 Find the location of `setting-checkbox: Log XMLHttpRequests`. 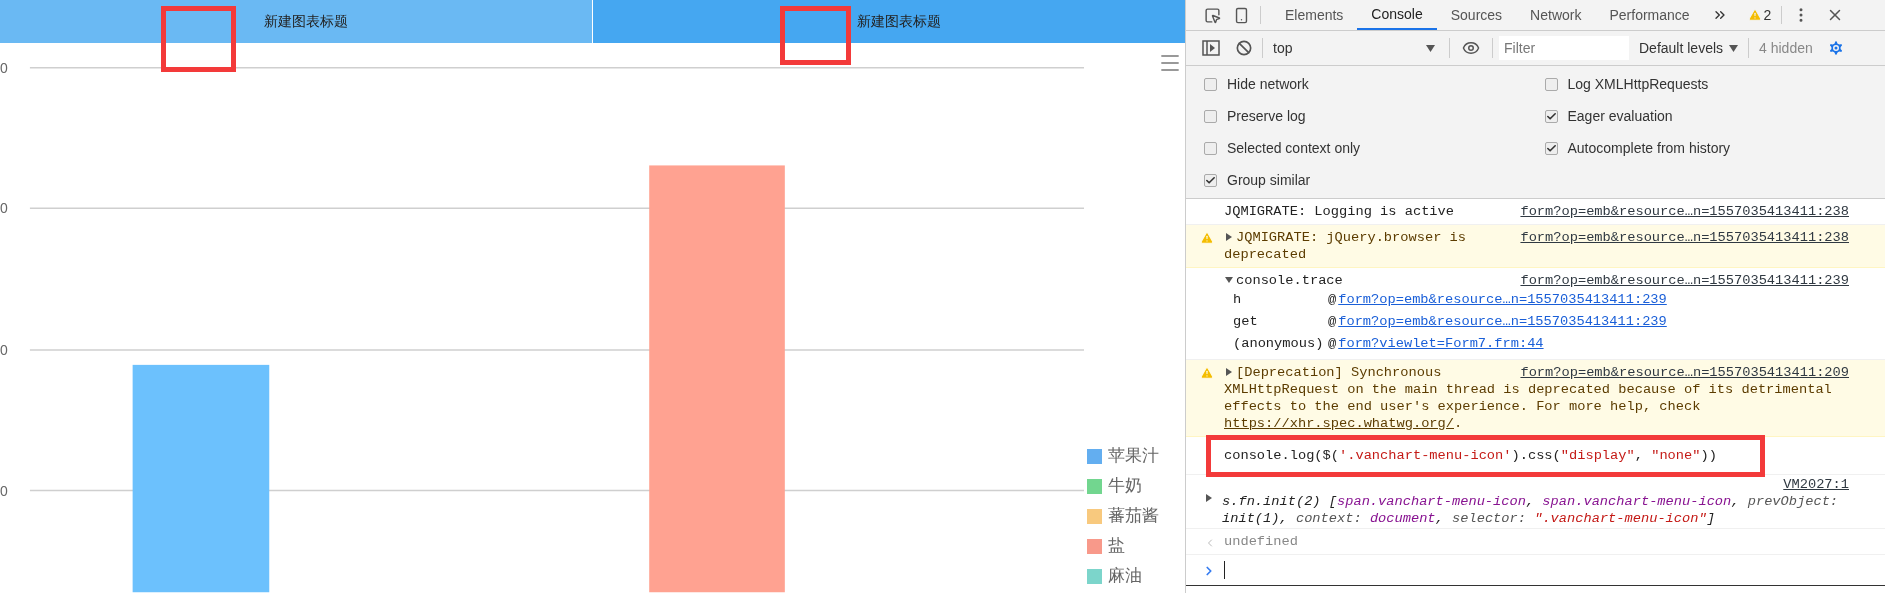

setting-checkbox: Log XMLHttpRequests is located at coordinates (1714, 84).